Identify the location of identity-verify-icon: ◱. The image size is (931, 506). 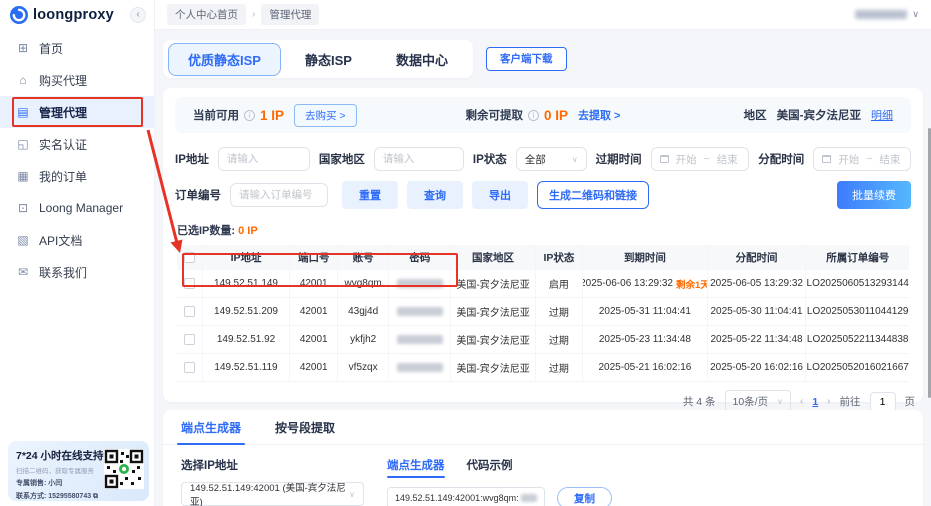
(23, 144).